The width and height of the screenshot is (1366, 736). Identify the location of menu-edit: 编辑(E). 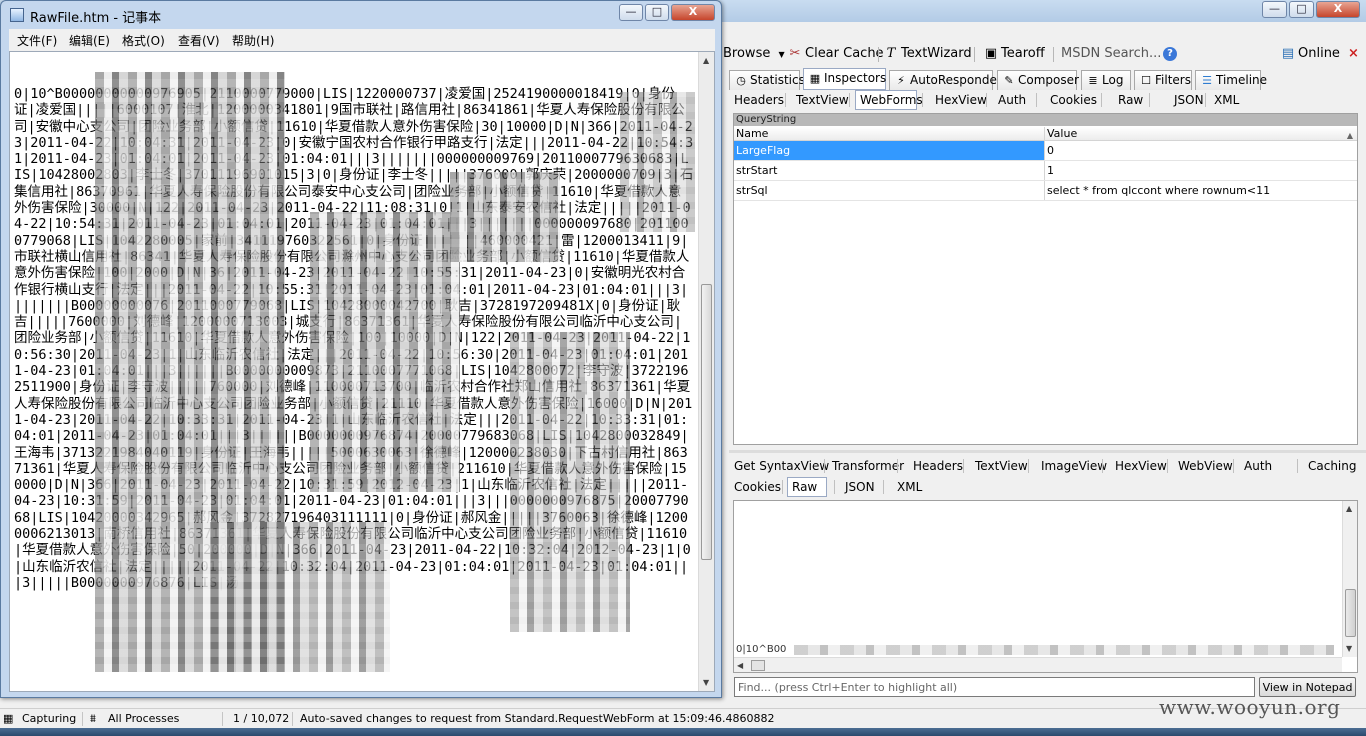
(89, 40).